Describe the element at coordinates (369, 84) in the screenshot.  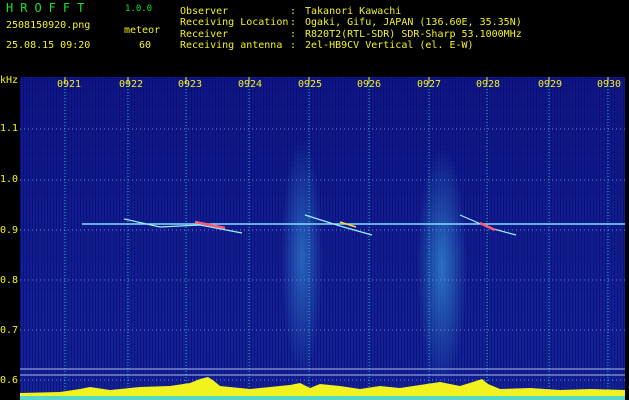
I see `time-tick-label: 0926` at that location.